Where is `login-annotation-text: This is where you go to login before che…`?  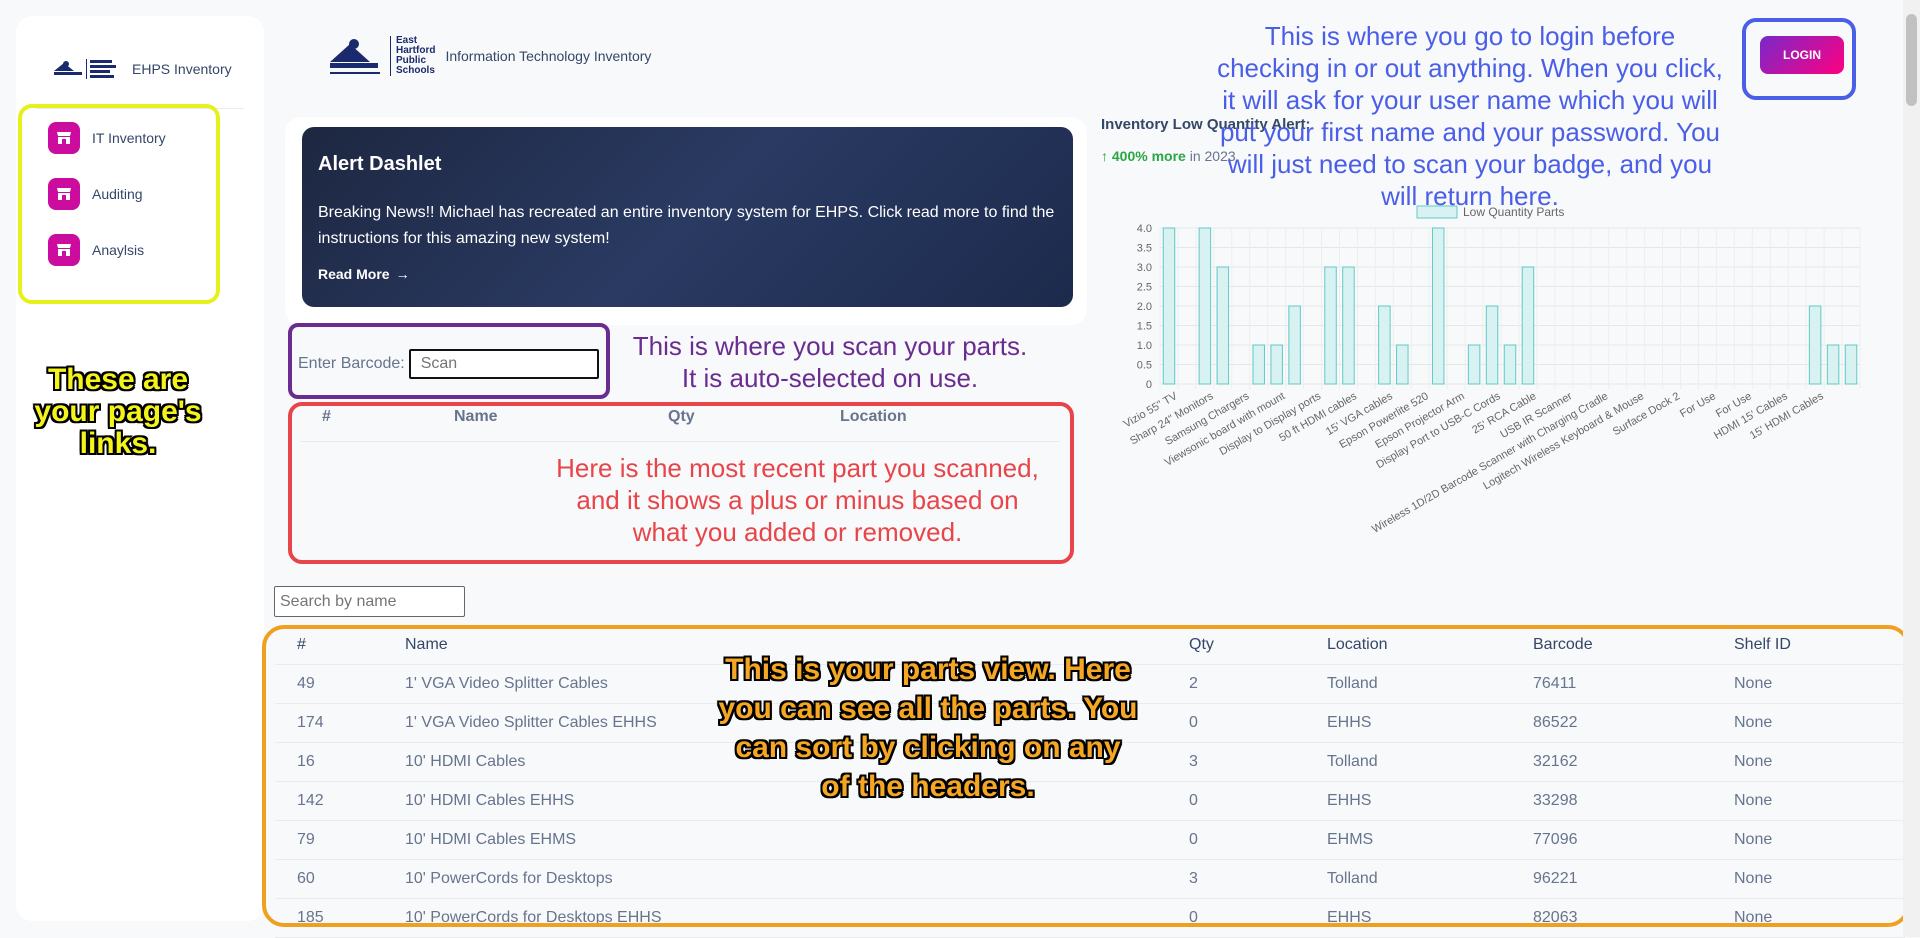
login-annotation-text: This is where you go to login before che… is located at coordinates (1470, 116).